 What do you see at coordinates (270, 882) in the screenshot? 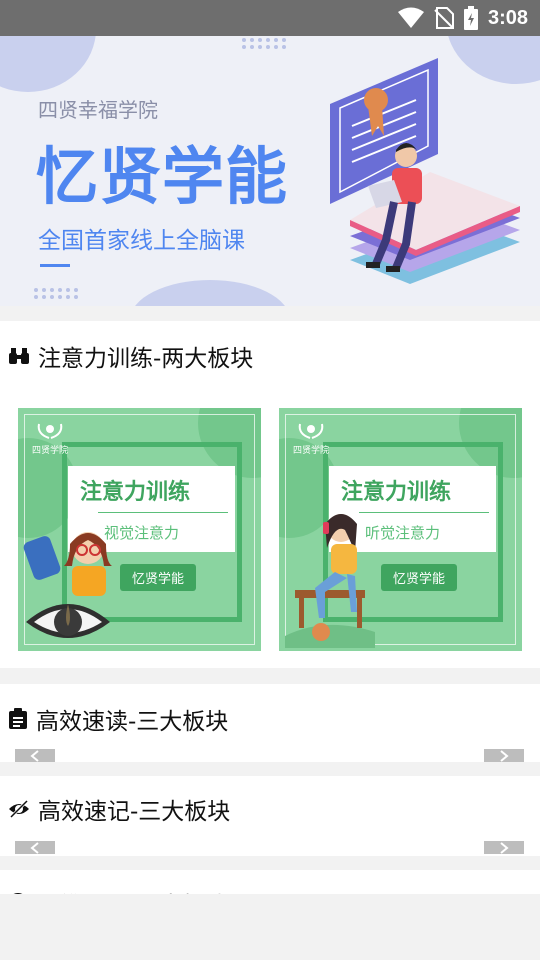
I see `section-mind-map: 思维导图-三大板块` at bounding box center [270, 882].